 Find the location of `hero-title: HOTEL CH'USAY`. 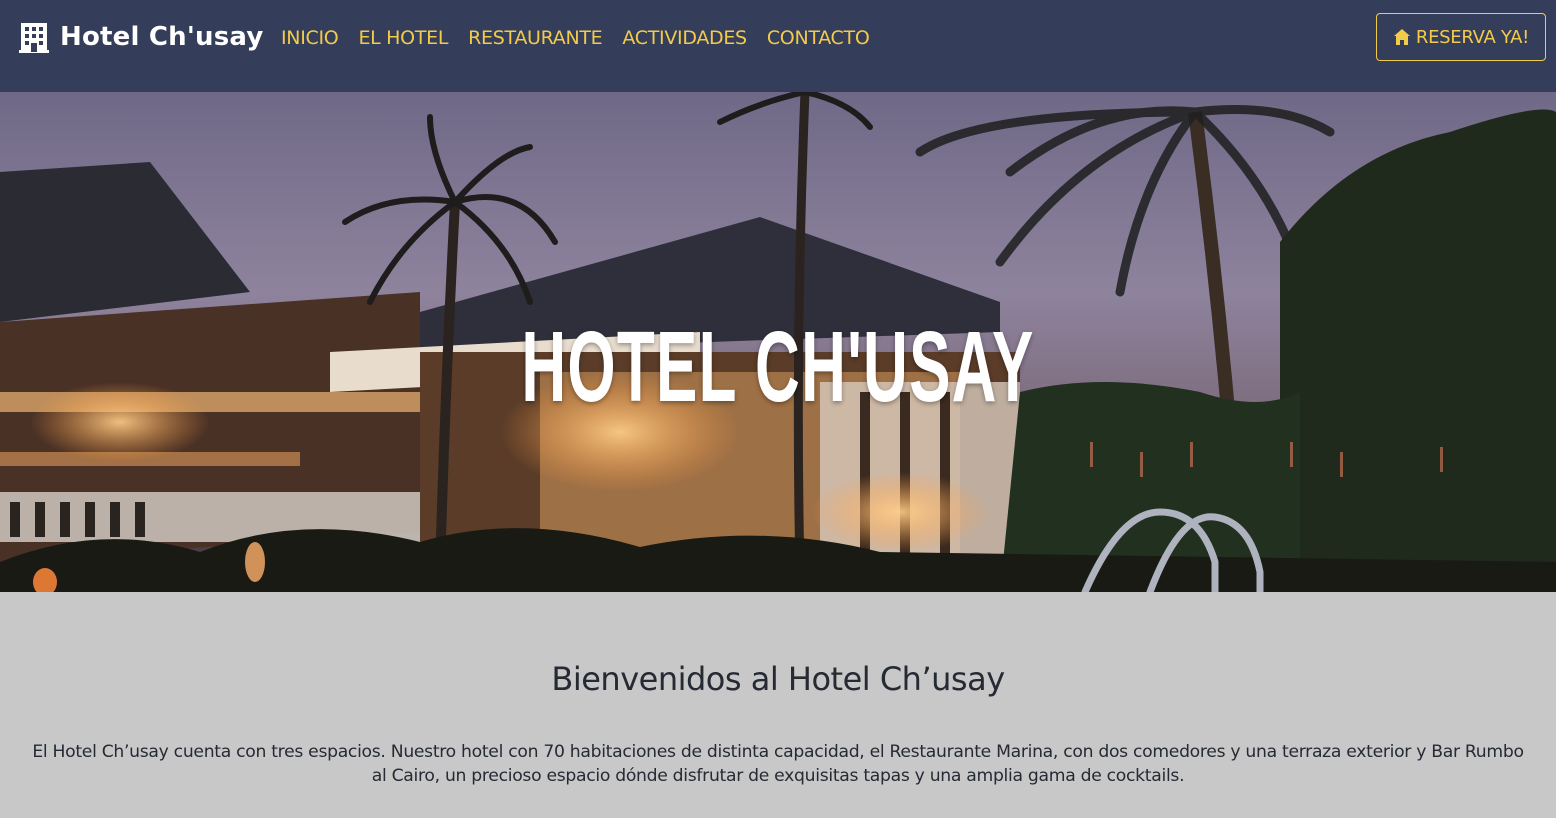

hero-title: HOTEL CH'USAY is located at coordinates (778, 367).